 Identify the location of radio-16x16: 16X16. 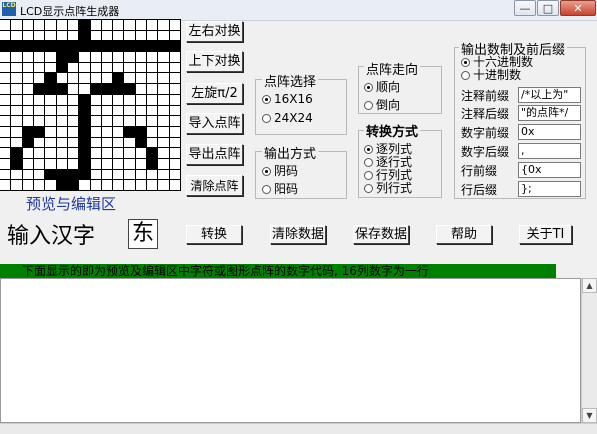
(287, 99).